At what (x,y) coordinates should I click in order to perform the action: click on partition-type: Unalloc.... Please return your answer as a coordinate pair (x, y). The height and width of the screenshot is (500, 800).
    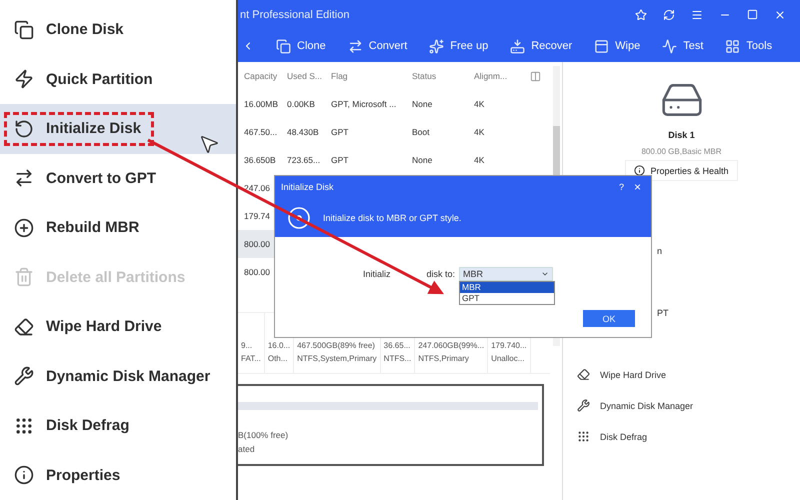
    Looking at the image, I should click on (508, 358).